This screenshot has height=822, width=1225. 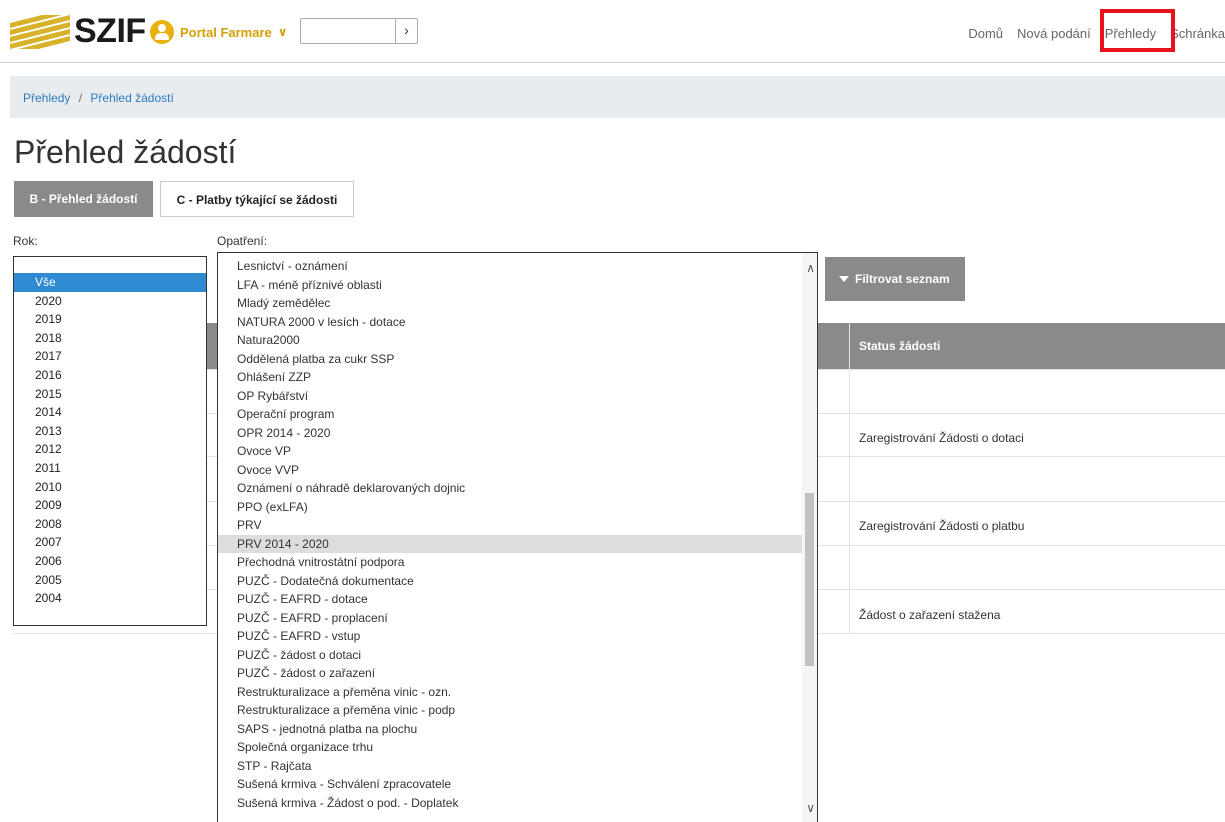 I want to click on measure-option: PUZČ - EAFRD - proplacení, so click(x=510, y=618).